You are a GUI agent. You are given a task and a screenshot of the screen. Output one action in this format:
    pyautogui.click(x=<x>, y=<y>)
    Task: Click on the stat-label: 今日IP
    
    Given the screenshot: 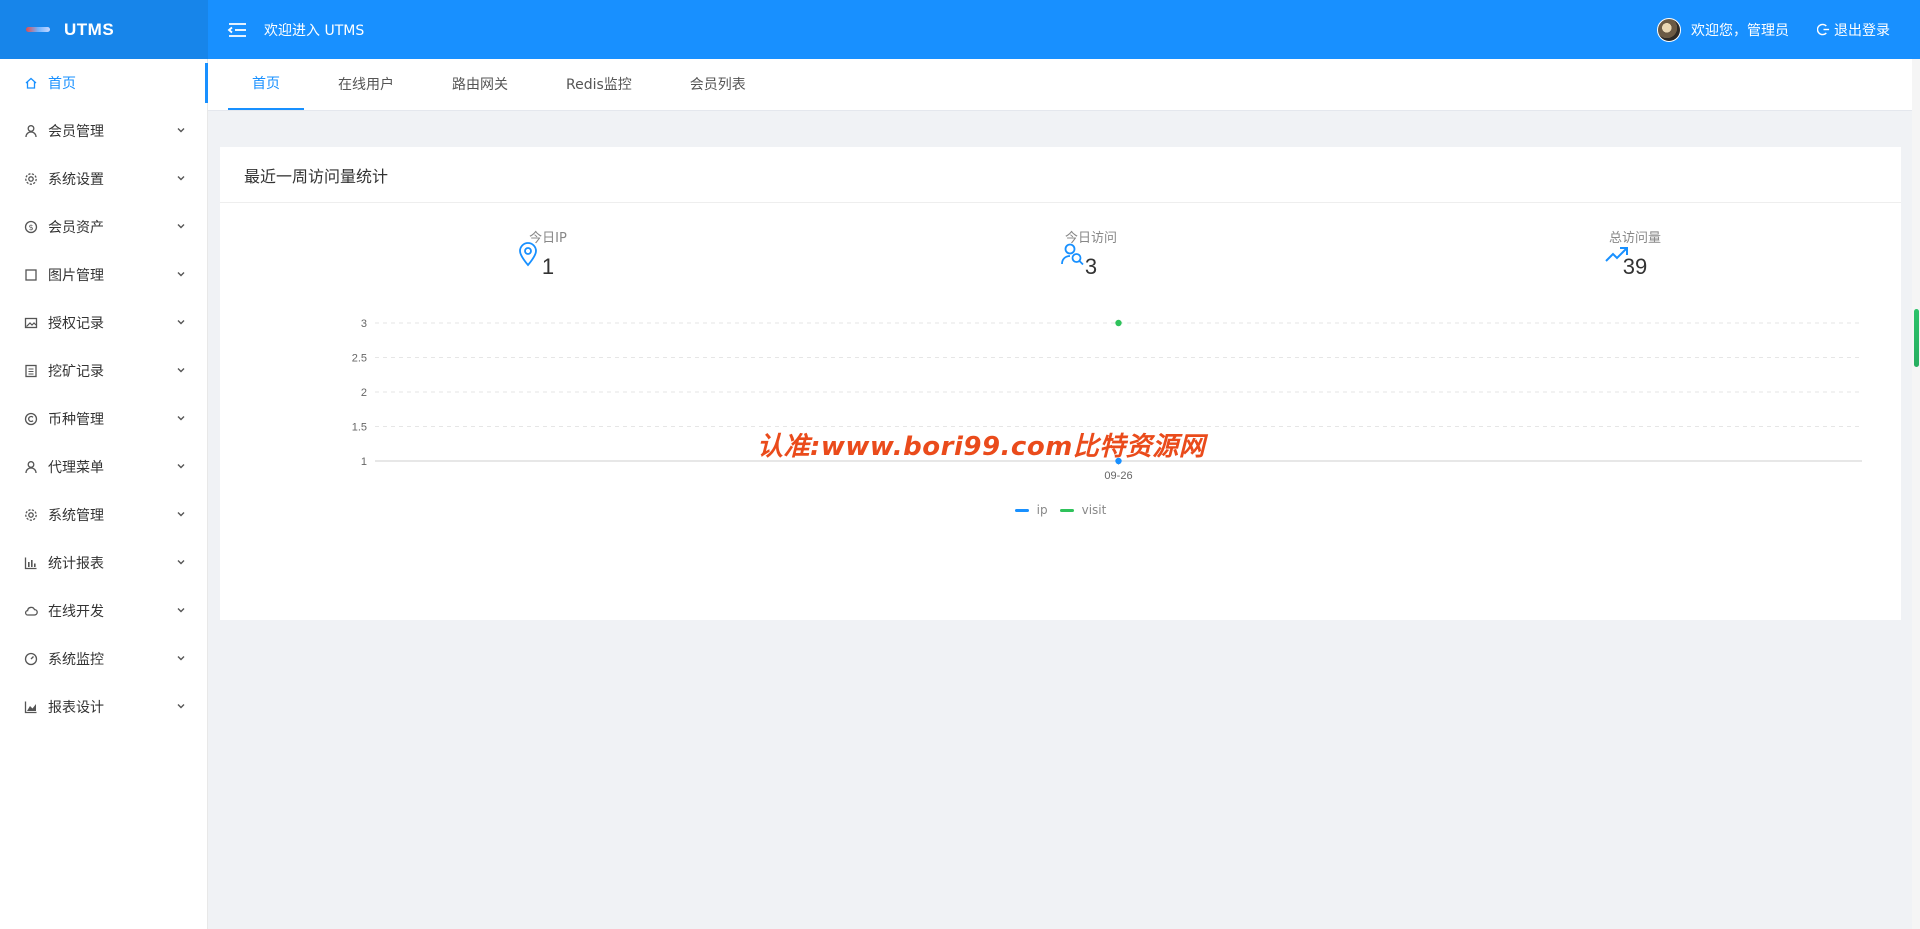 What is the action you would take?
    pyautogui.click(x=548, y=238)
    